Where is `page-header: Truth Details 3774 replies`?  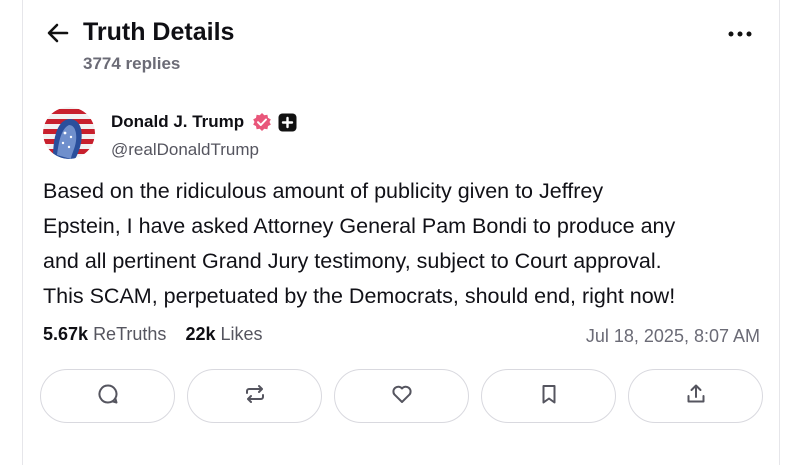 page-header: Truth Details 3774 replies is located at coordinates (400, 44).